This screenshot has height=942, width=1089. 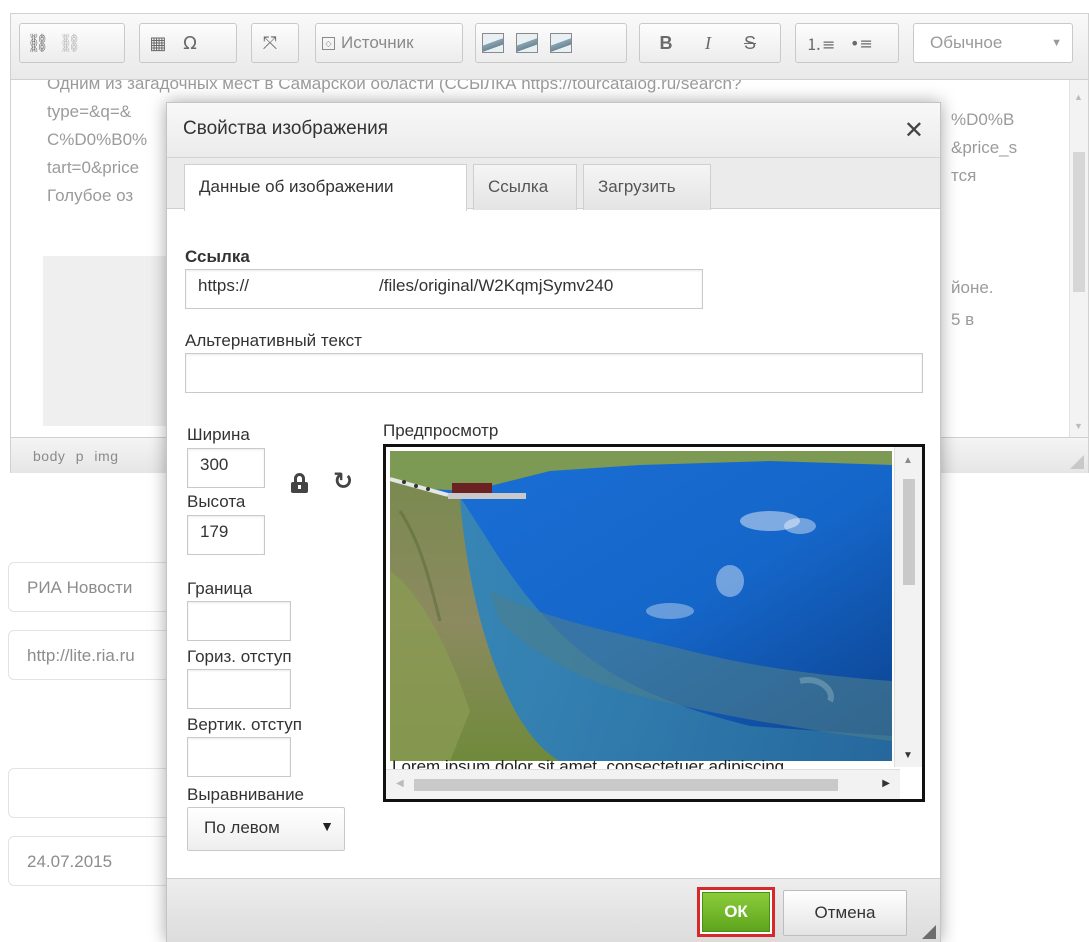 What do you see at coordinates (377, 42) in the screenshot?
I see `source-label: Источник` at bounding box center [377, 42].